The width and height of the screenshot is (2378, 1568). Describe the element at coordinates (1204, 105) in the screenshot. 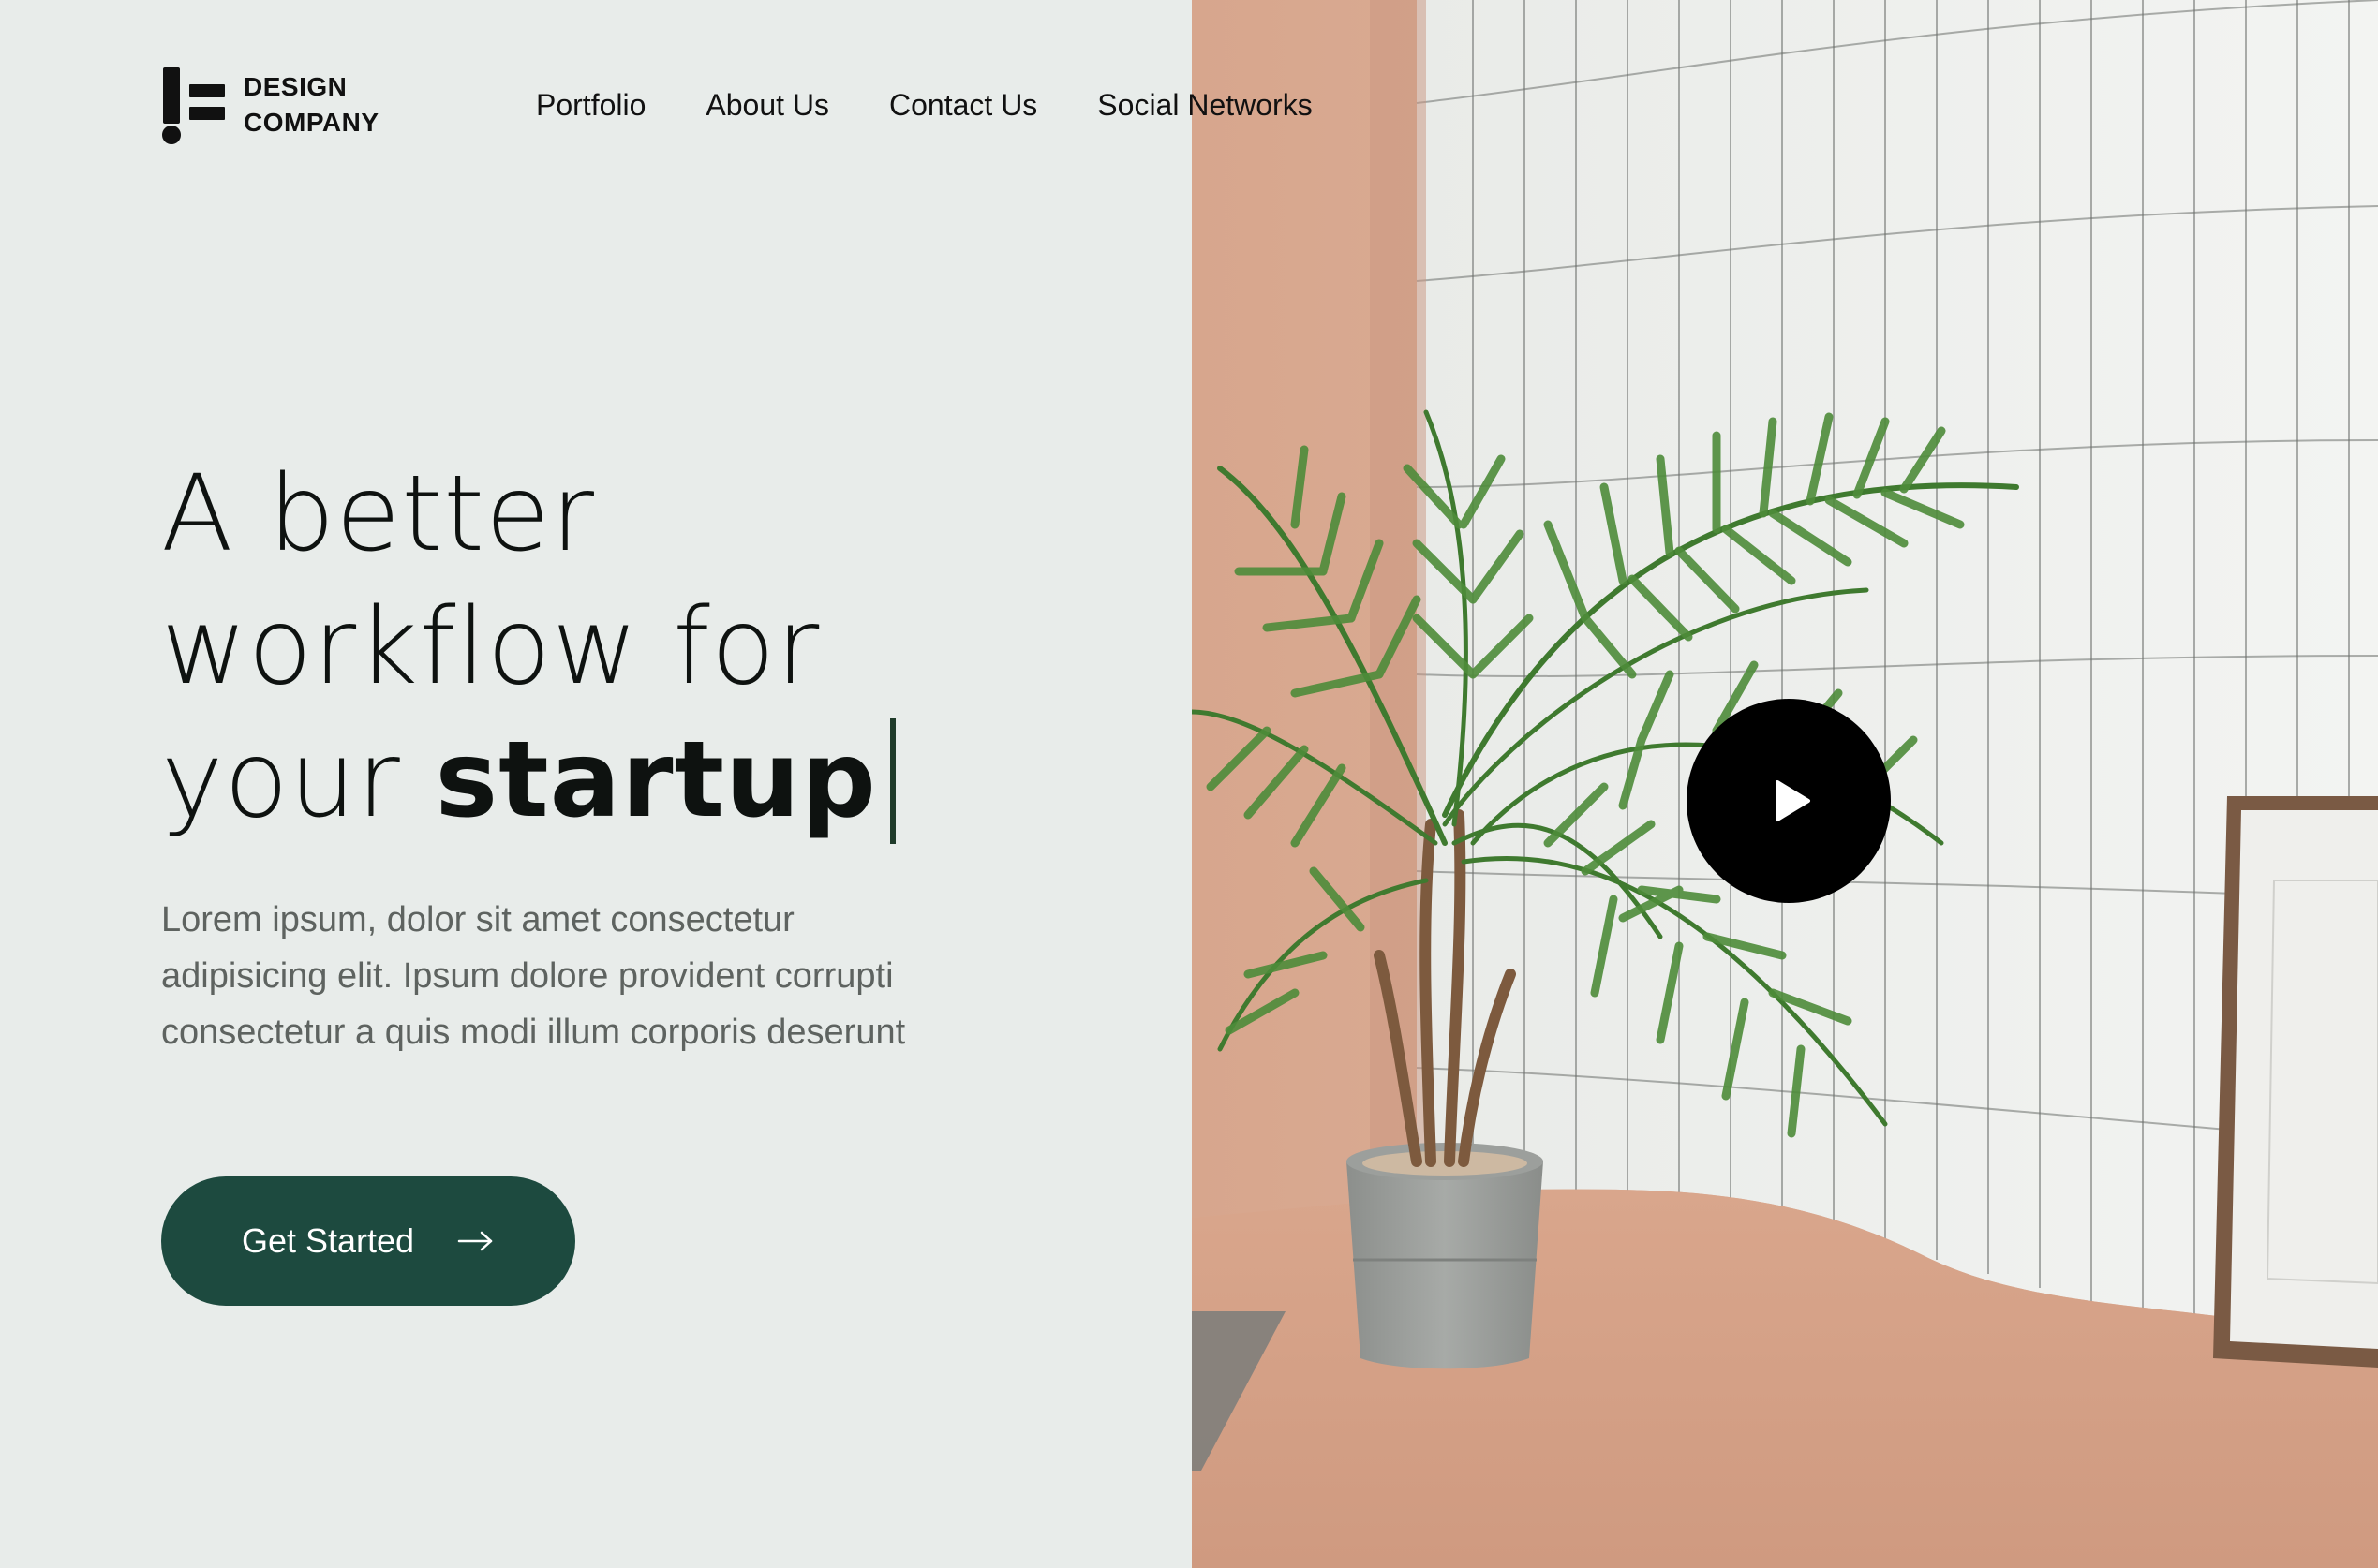

I see `nav-social-networks: Social Networks` at that location.